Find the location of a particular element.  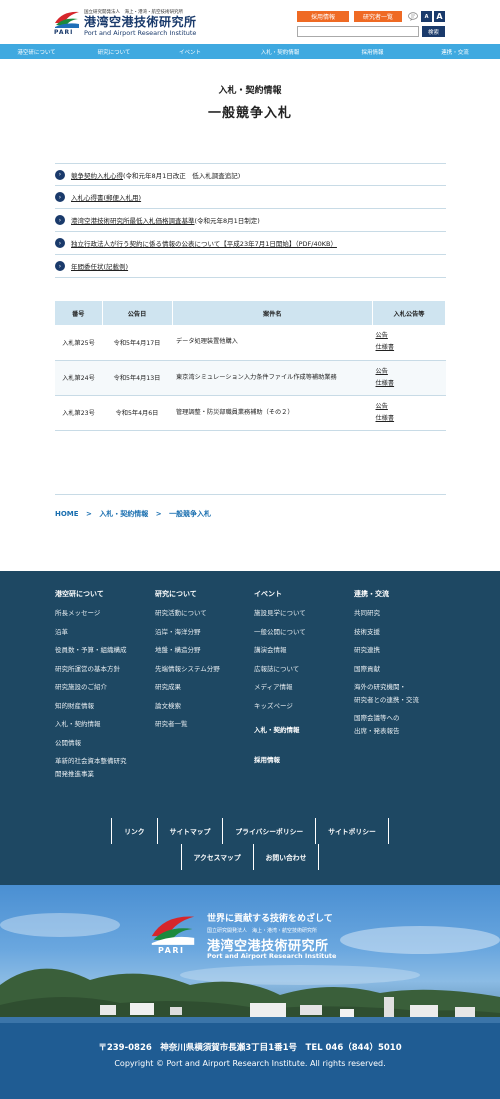

footer-link: 研究施設のご紹介 is located at coordinates (91, 690).